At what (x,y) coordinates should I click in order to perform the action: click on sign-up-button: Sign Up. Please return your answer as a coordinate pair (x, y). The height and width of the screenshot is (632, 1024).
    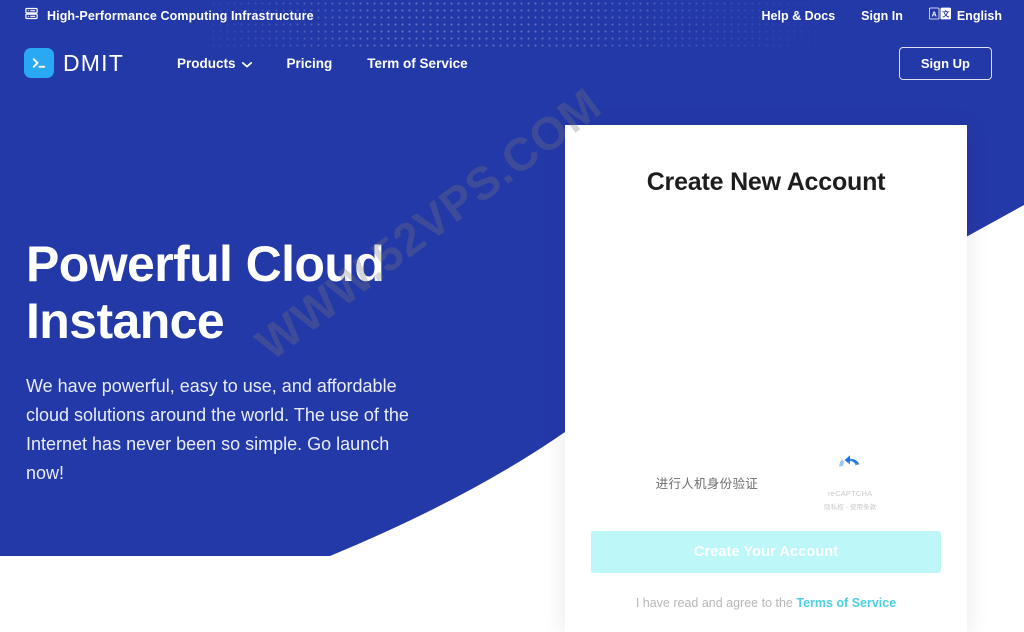
    Looking at the image, I should click on (945, 63).